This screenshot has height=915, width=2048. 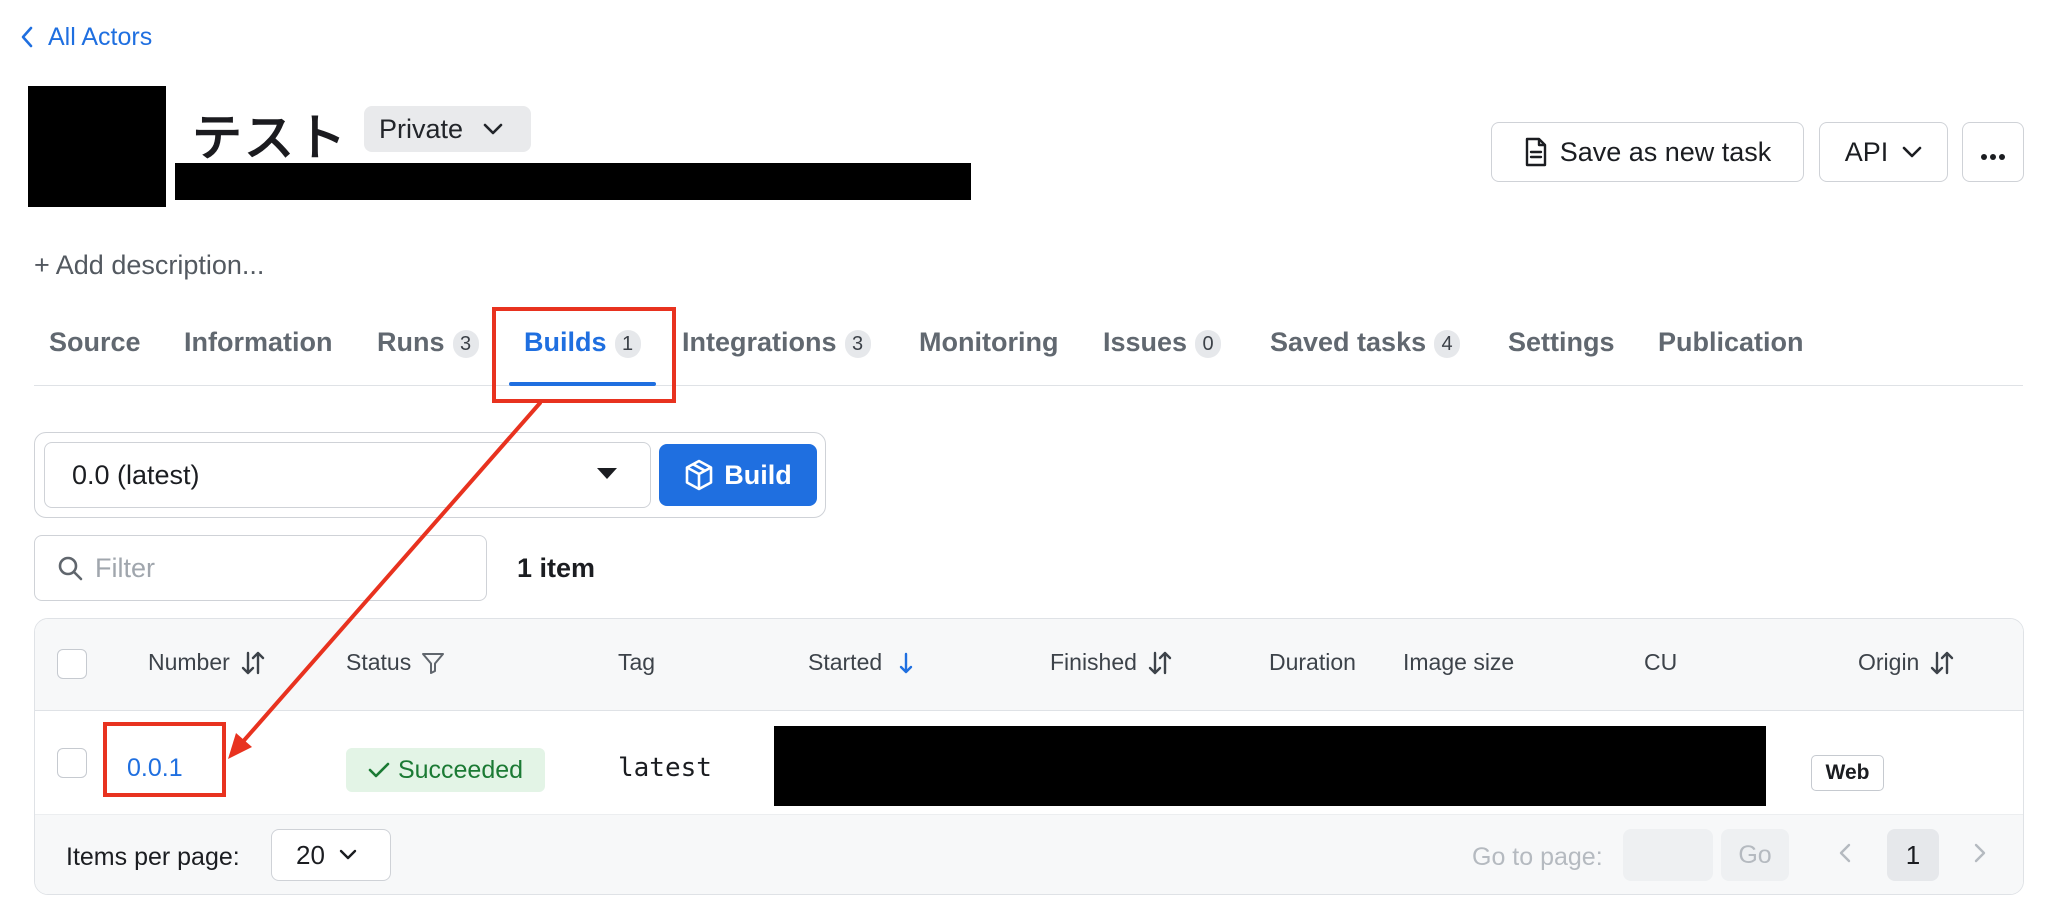 What do you see at coordinates (758, 474) in the screenshot?
I see `build-label: Build` at bounding box center [758, 474].